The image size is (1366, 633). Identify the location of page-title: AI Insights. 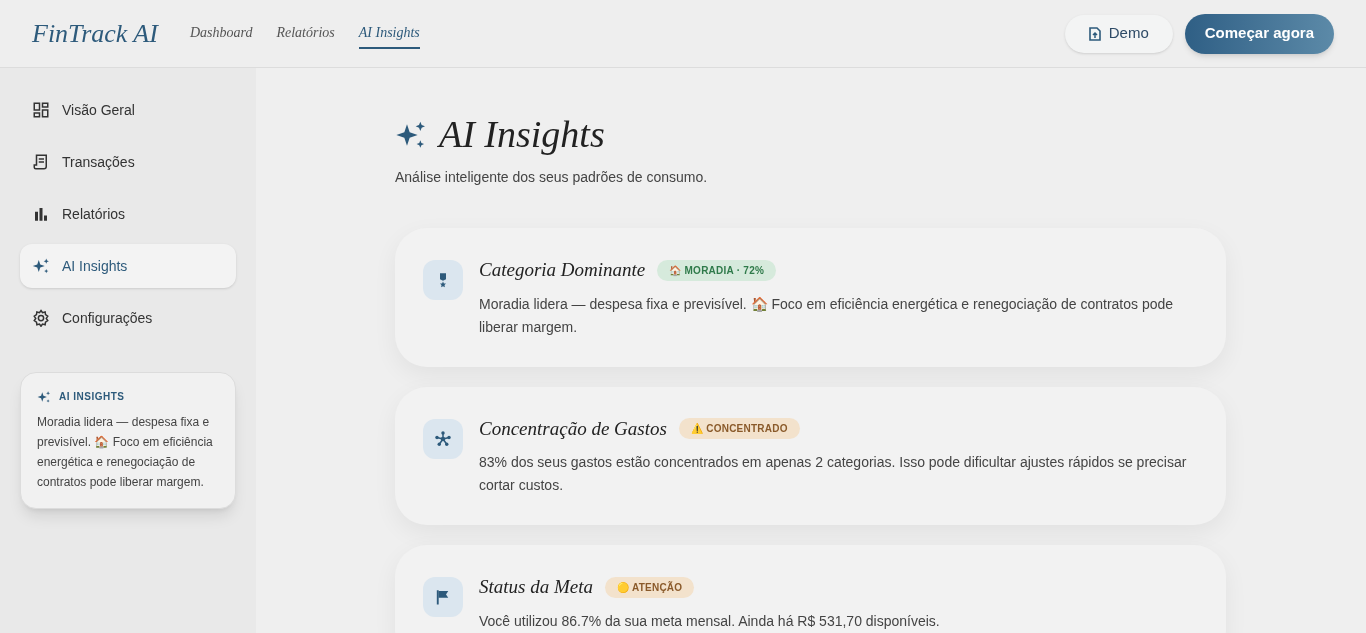
(522, 134).